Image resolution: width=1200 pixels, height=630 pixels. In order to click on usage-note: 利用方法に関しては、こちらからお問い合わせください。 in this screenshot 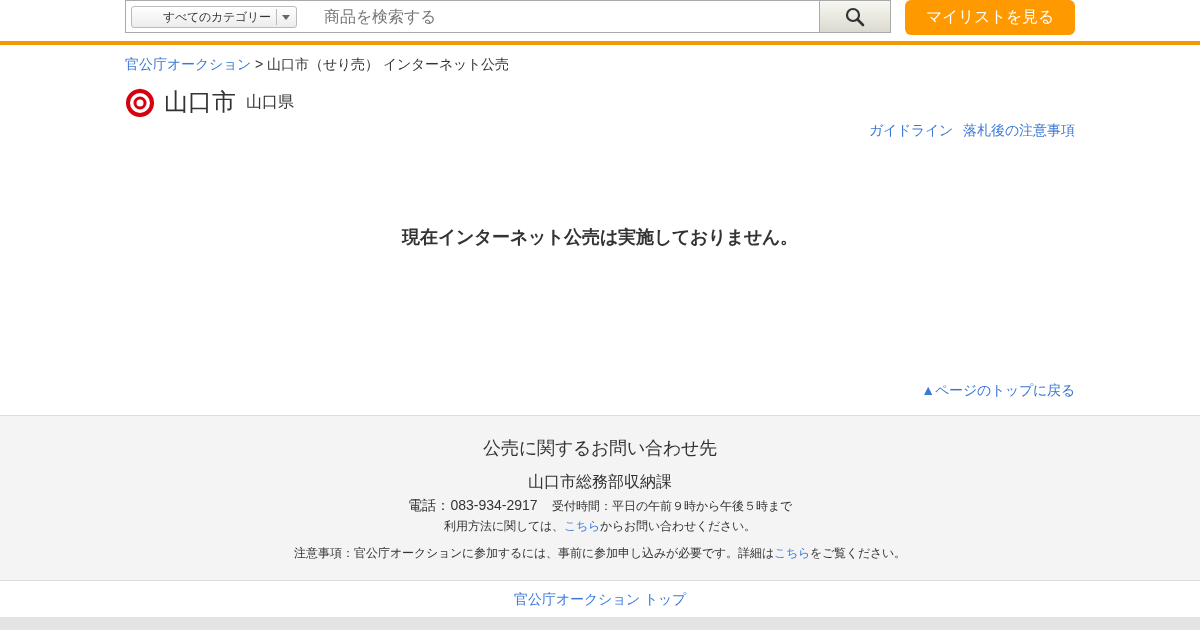, I will do `click(600, 526)`.